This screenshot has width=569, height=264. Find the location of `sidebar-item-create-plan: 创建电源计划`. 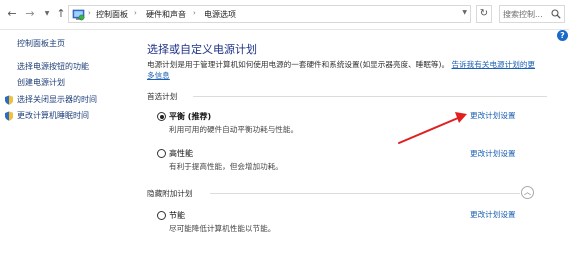

sidebar-item-create-plan: 创建电源计划 is located at coordinates (41, 82).